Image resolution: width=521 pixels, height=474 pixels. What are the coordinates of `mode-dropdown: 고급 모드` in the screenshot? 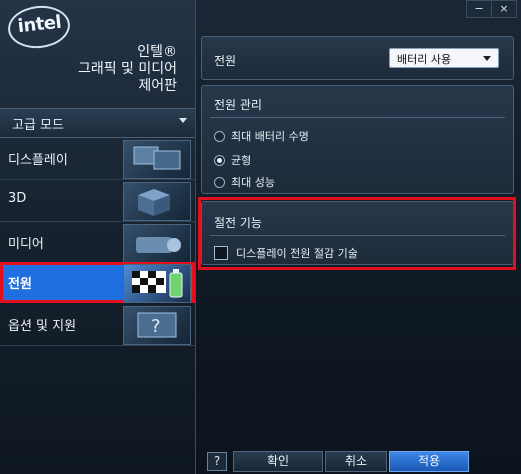 It's located at (97, 123).